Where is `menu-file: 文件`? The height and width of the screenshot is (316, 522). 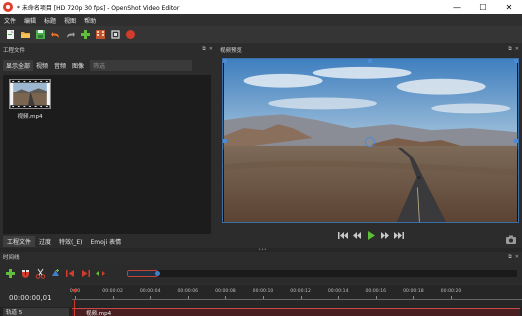 menu-file: 文件 is located at coordinates (10, 20).